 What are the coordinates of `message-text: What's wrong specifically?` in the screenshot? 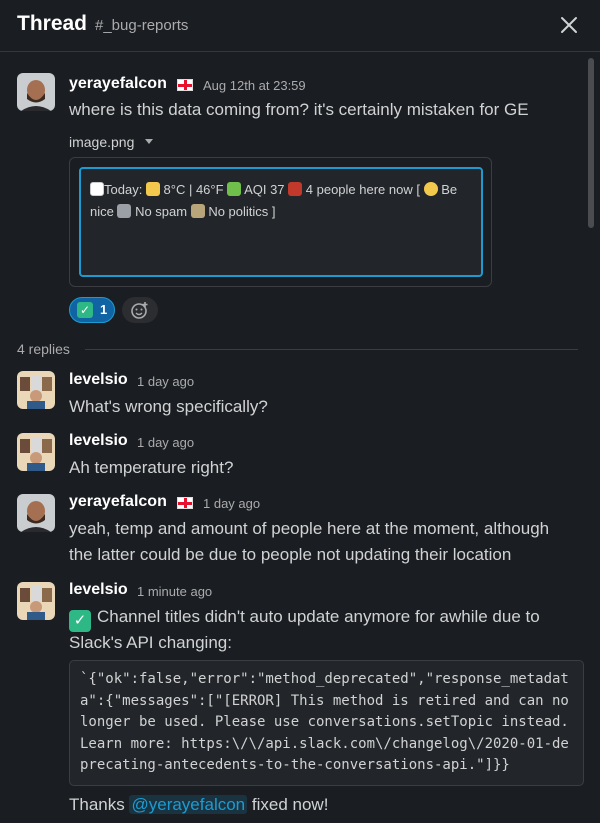 It's located at (168, 406).